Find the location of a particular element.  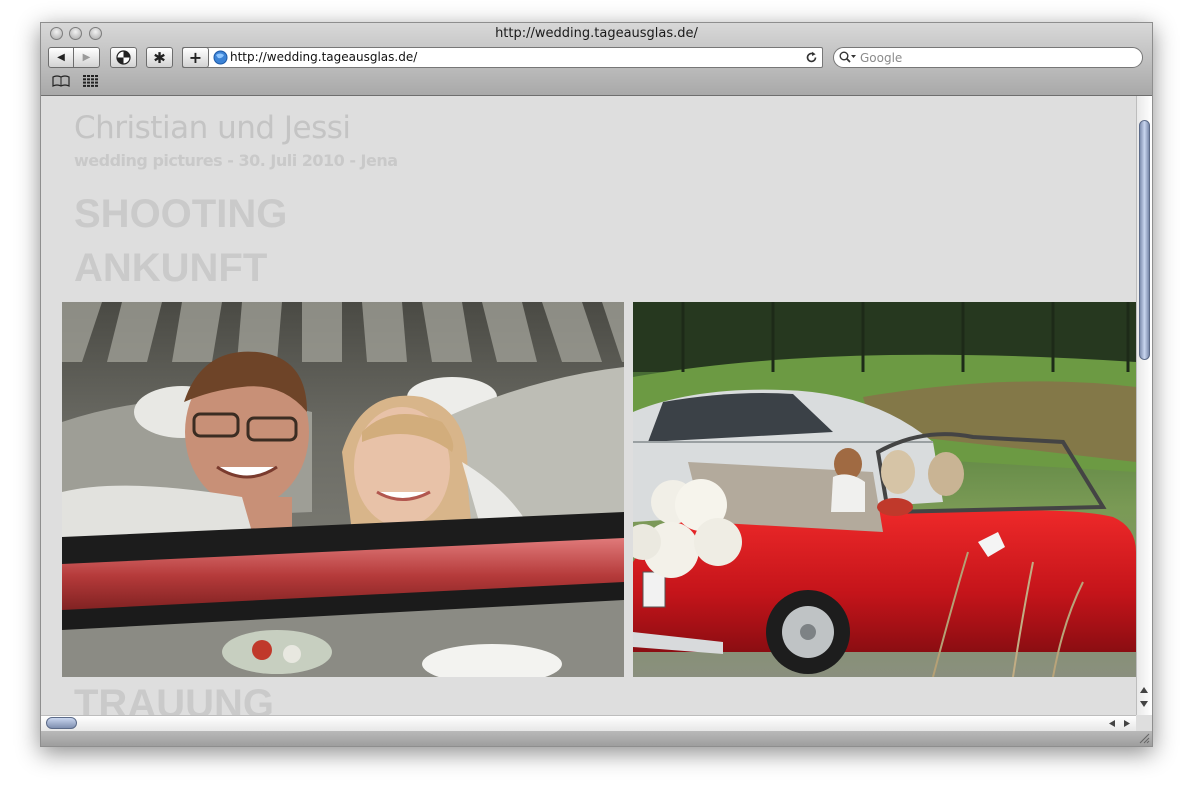

forward-button: ▶ is located at coordinates (86, 57).